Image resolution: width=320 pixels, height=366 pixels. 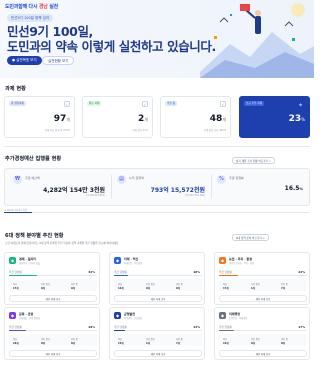 What do you see at coordinates (57, 130) in the screenshot?
I see `task-sub: 과제 목표 달성 중 97/97` at bounding box center [57, 130].